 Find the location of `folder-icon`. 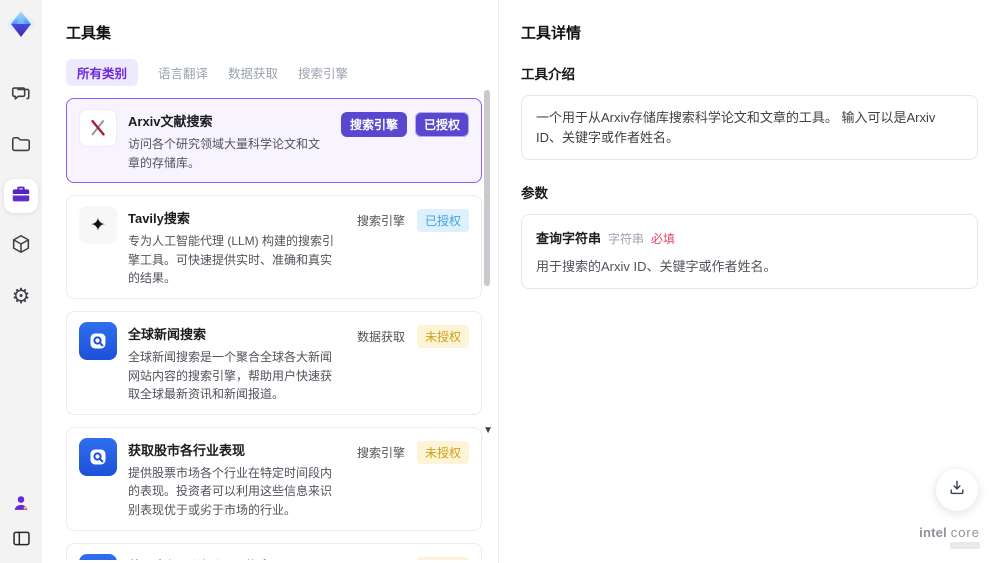

folder-icon is located at coordinates (21, 146).